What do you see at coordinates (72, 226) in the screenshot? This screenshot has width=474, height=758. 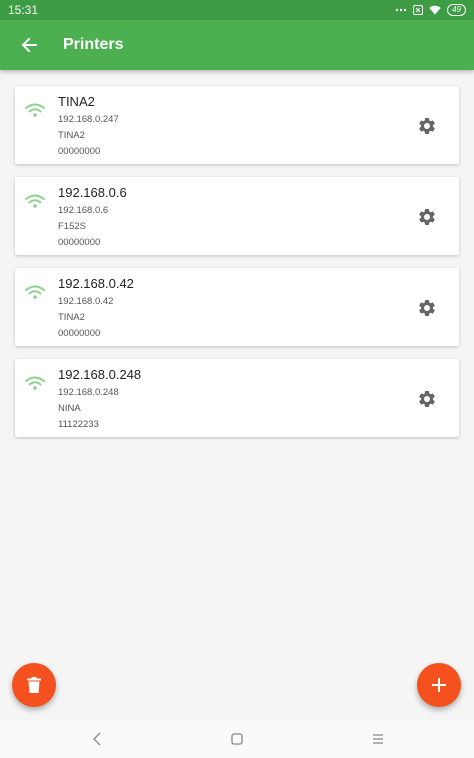 I see `printer-model: F152S` at bounding box center [72, 226].